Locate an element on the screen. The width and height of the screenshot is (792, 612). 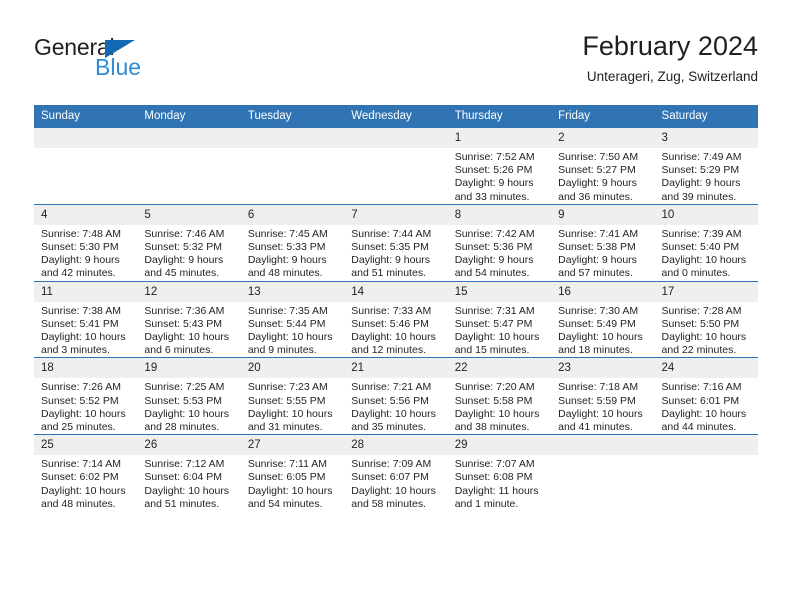
day-number: 21 is located at coordinates (396, 368).